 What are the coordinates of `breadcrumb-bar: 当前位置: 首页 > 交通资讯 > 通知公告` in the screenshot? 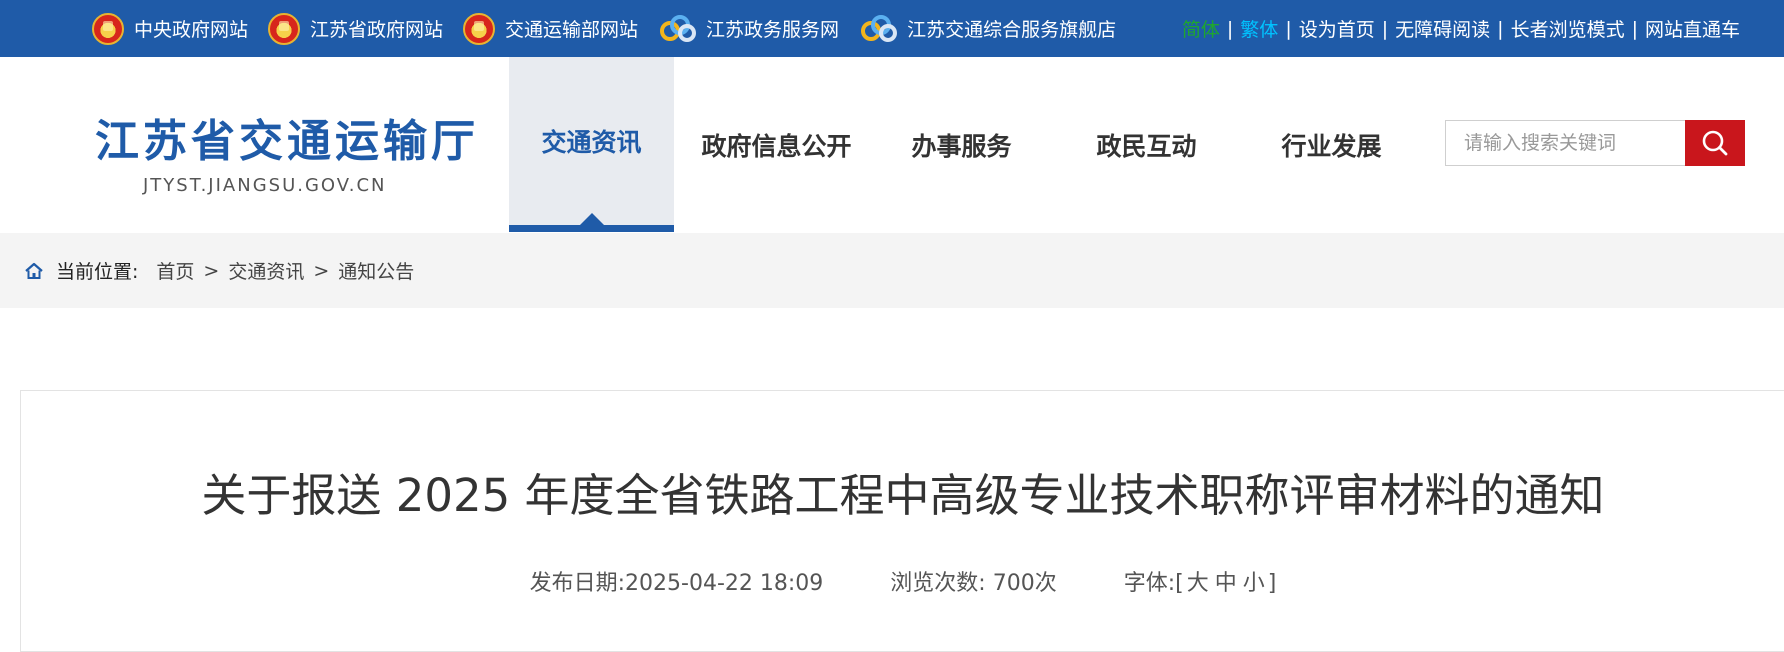 It's located at (892, 270).